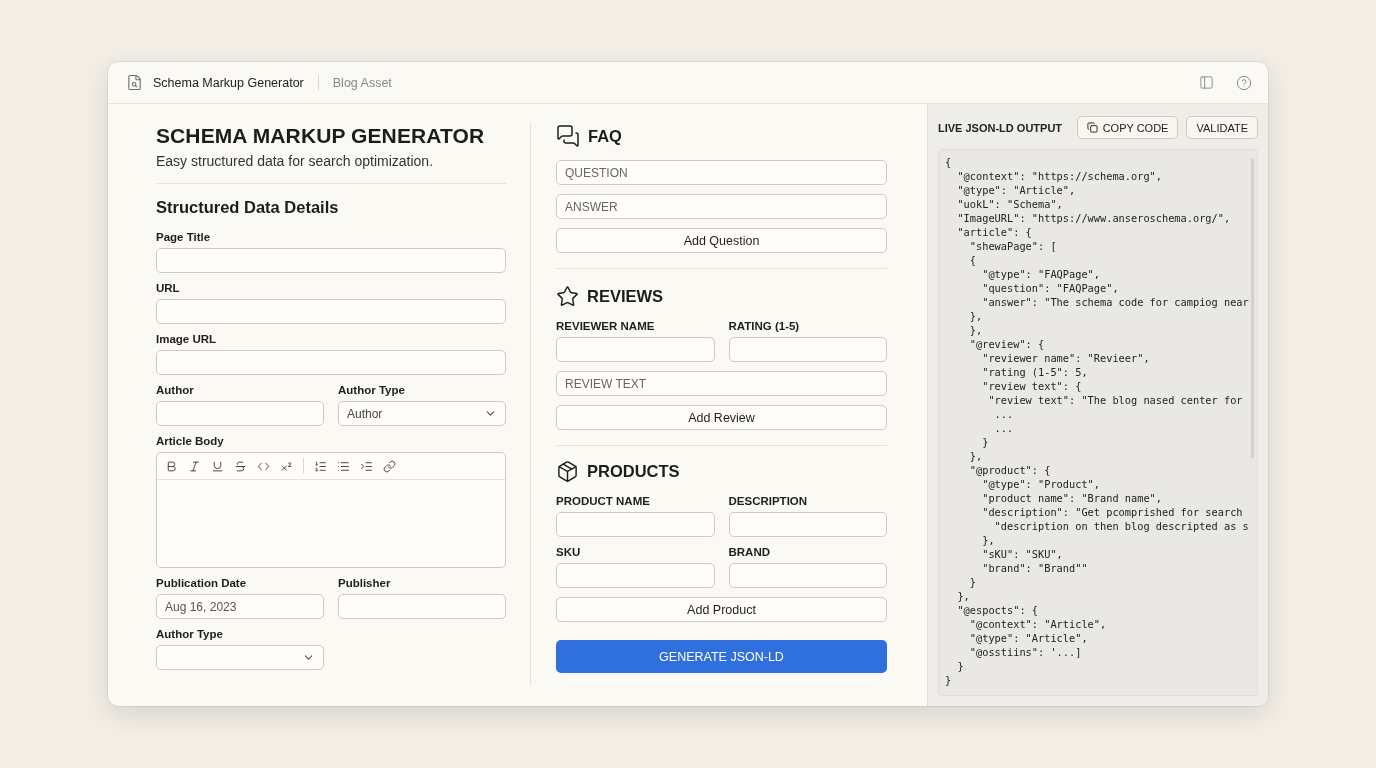 Image resolution: width=1376 pixels, height=768 pixels. I want to click on code-line: "answer": "The schema code for campiog near, so click(1115, 302).